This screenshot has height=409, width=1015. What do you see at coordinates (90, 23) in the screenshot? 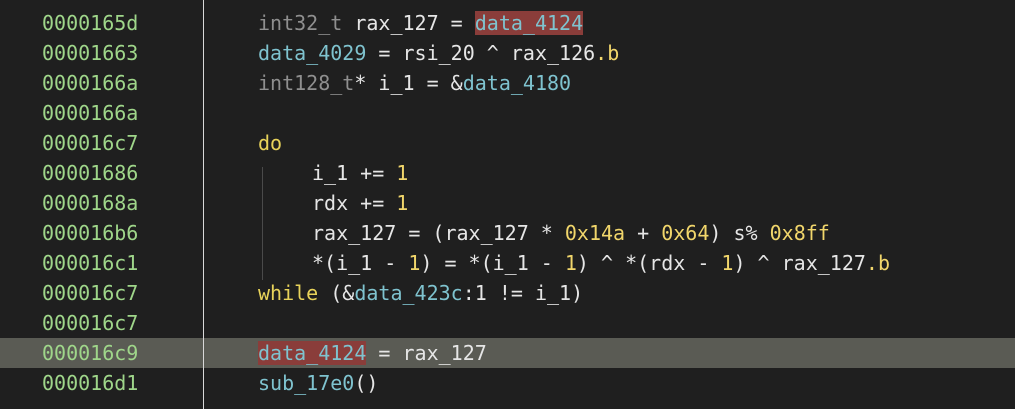
I see `line-address: 0000165d` at bounding box center [90, 23].